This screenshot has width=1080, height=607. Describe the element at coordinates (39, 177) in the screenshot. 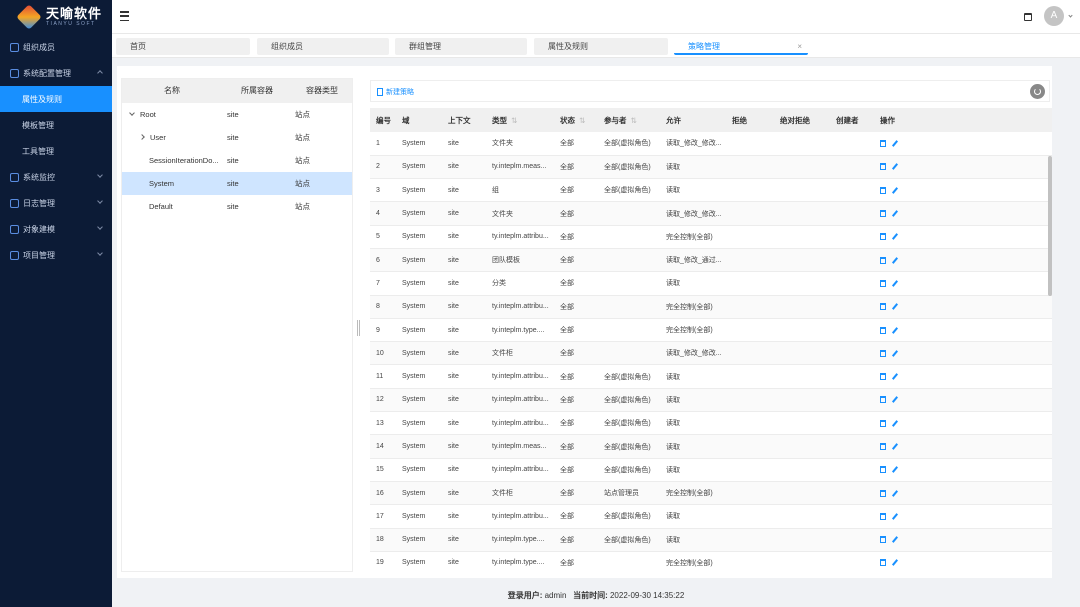

I see `sidebar-item-label: 系统监控` at that location.